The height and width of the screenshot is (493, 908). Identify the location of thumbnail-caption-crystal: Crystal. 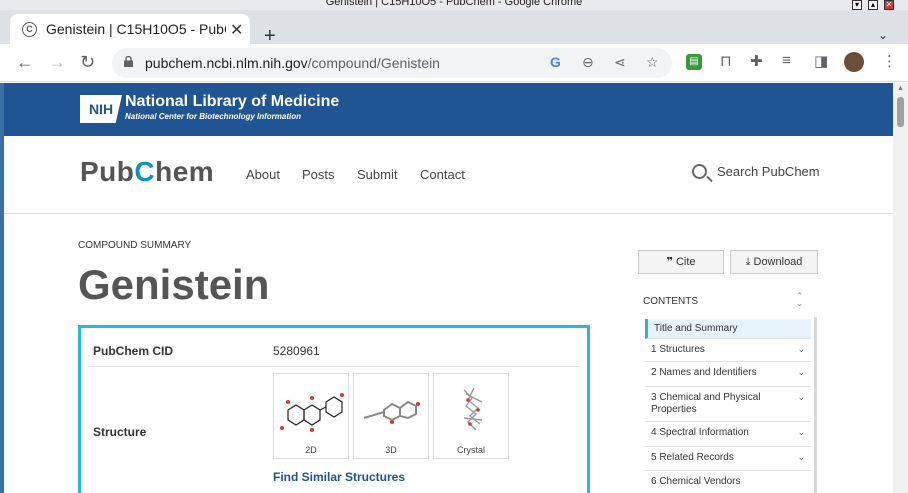
(470, 450).